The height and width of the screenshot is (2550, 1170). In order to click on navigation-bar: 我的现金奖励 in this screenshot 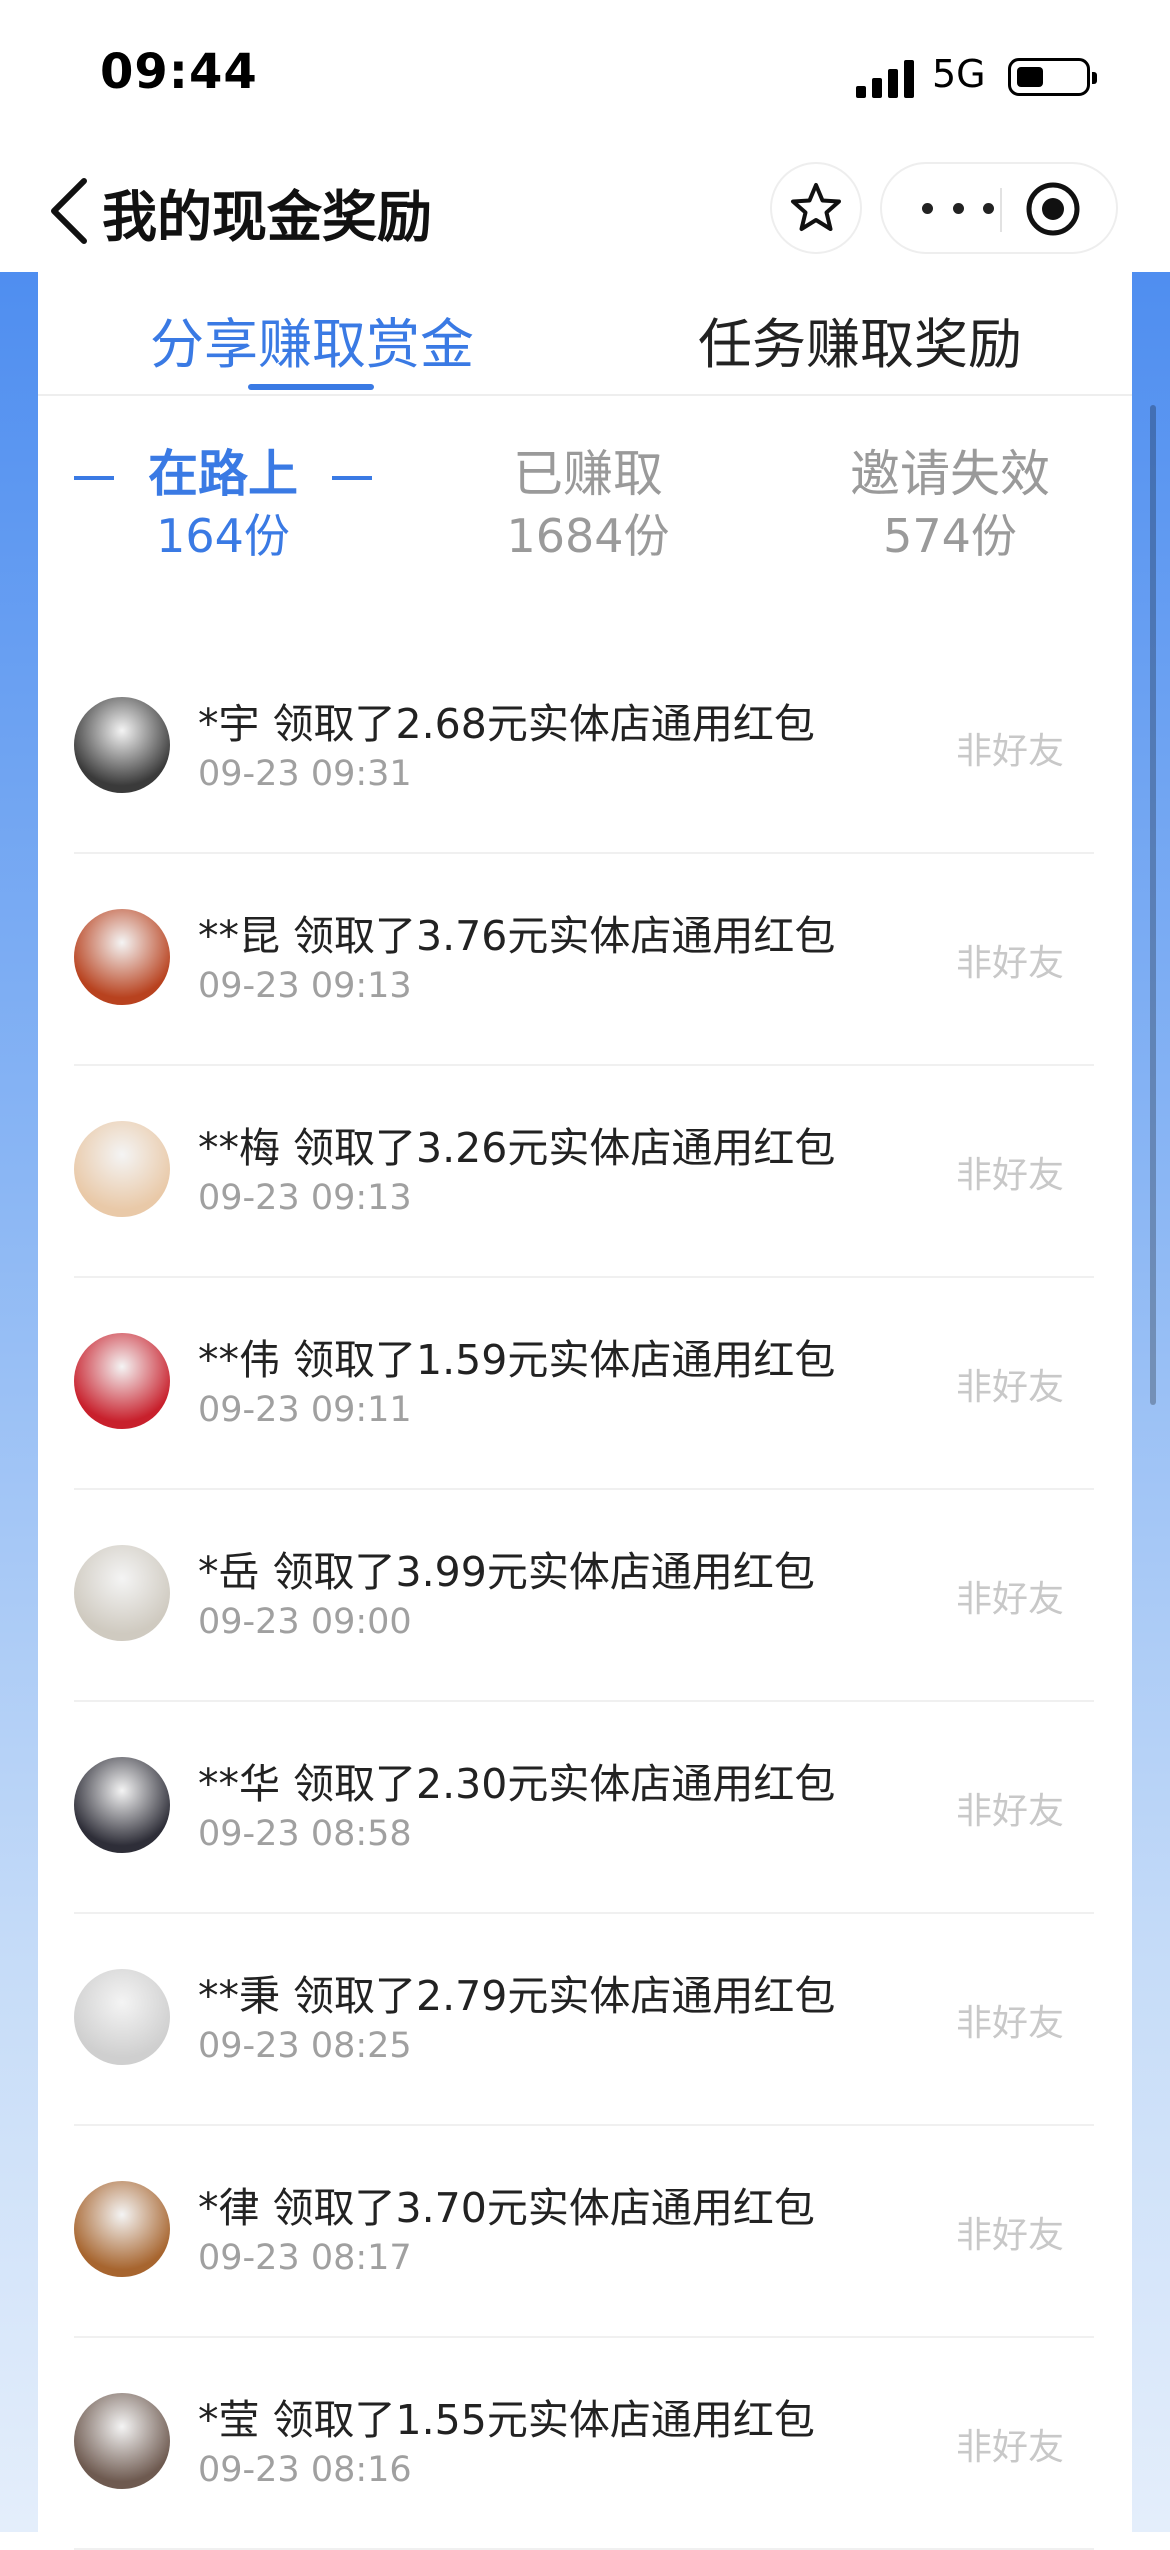, I will do `click(585, 211)`.